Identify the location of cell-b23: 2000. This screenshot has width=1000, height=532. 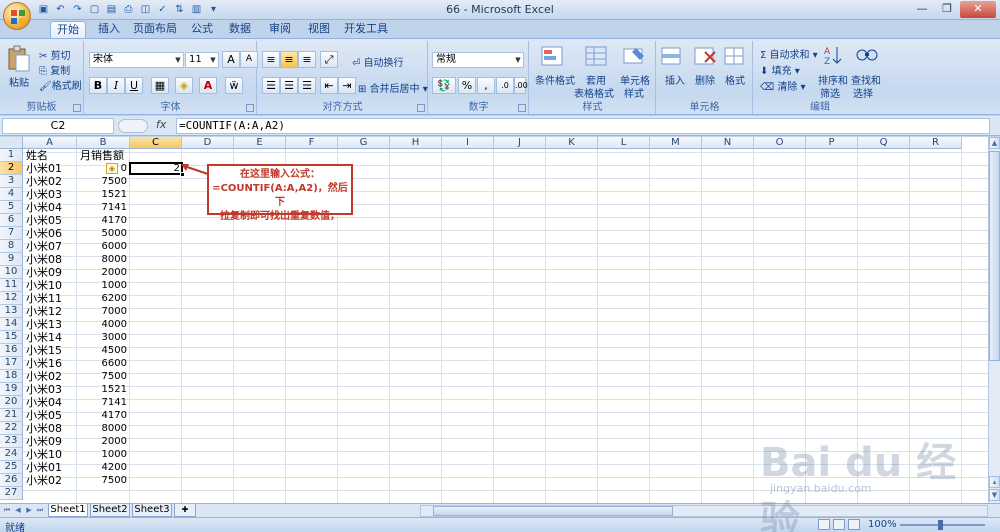
(102, 441).